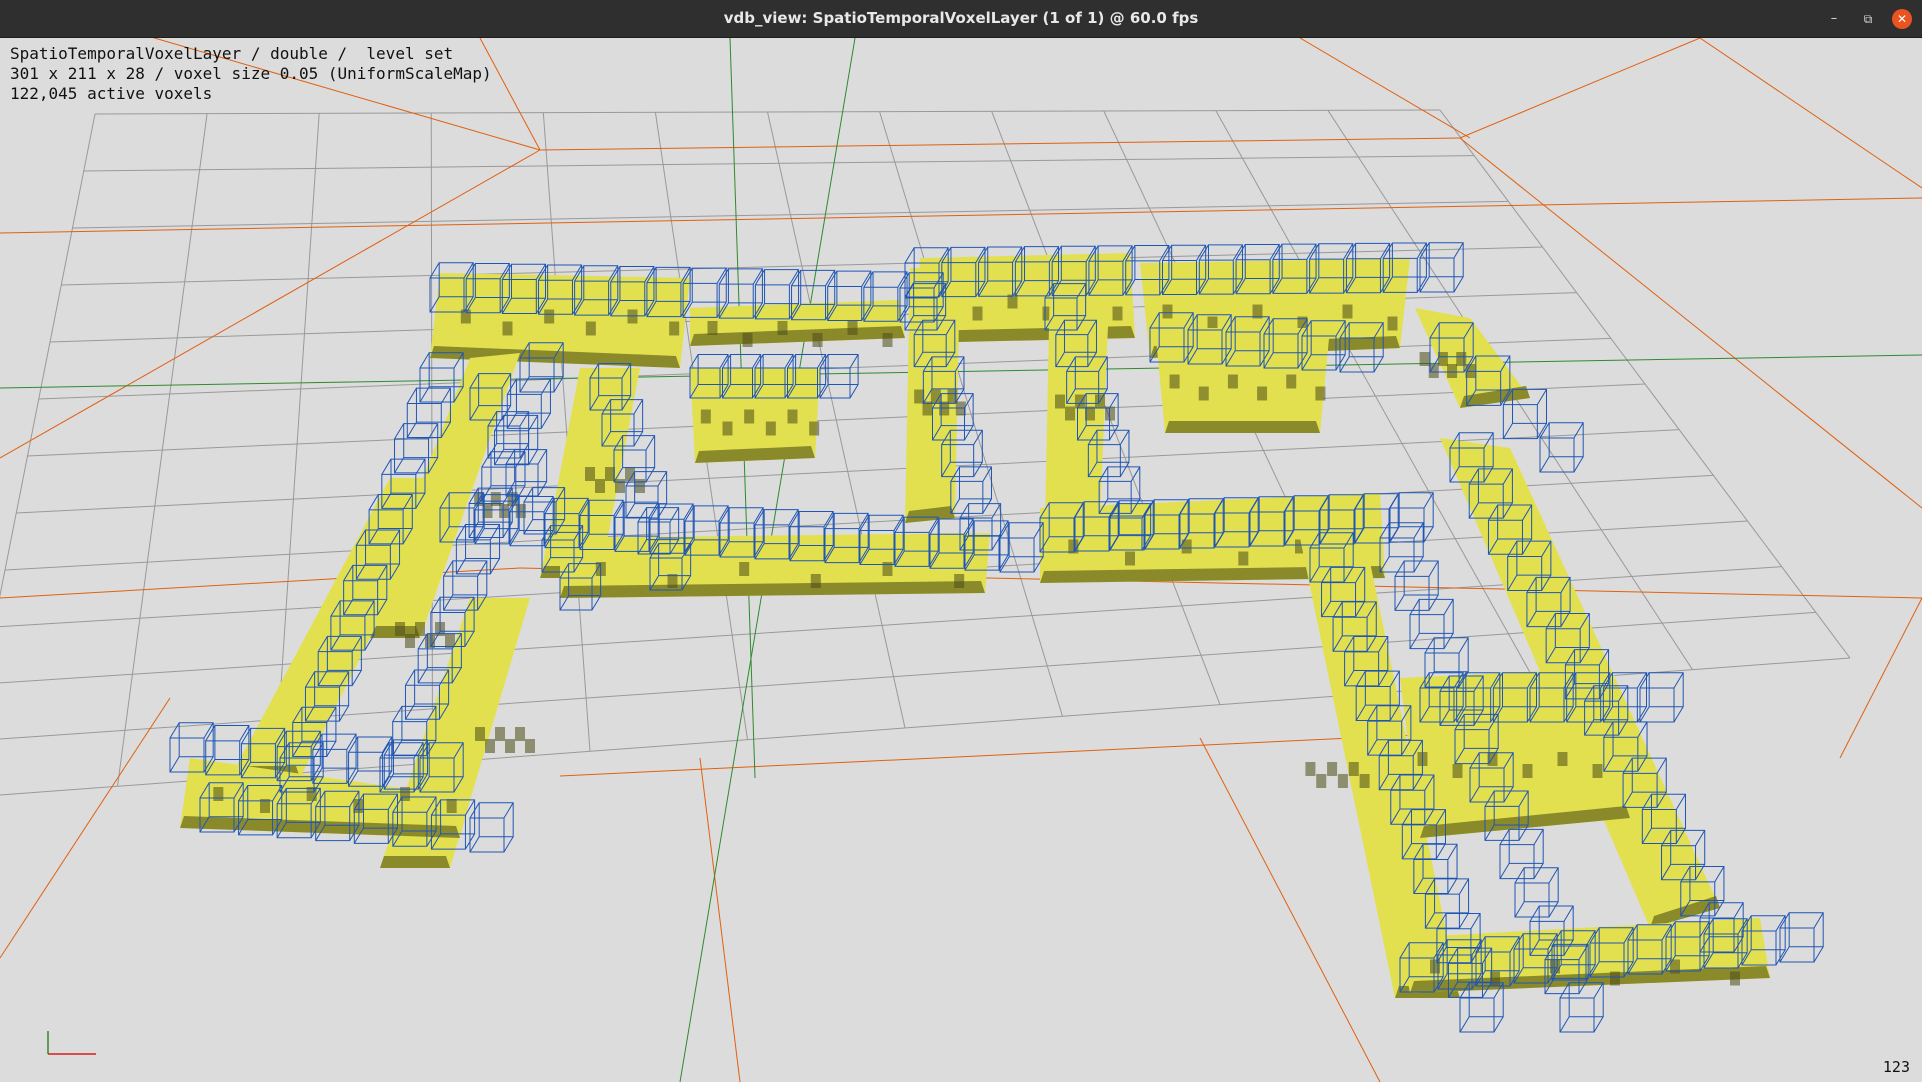  I want to click on active-voxel-count-line: 122,045 active voxels, so click(111, 93).